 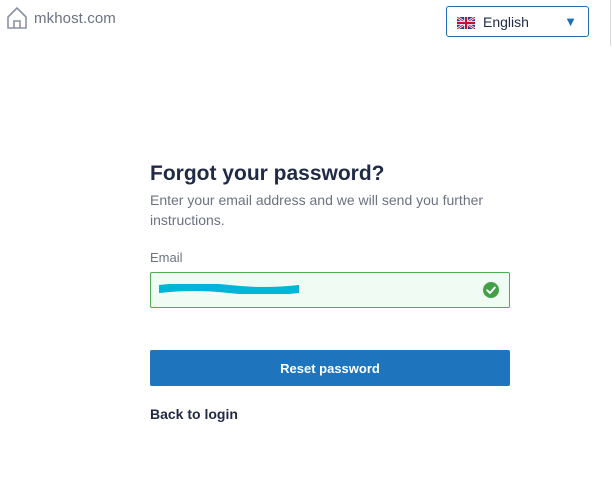 What do you see at coordinates (506, 21) in the screenshot?
I see `language-label: English` at bounding box center [506, 21].